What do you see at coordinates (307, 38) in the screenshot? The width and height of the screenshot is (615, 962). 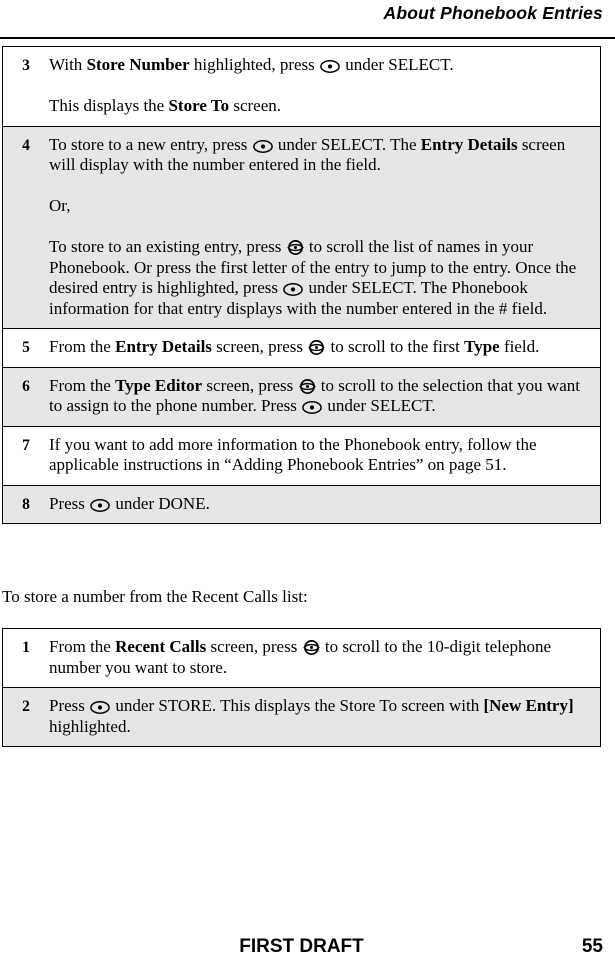 I see `header-divider-rule` at bounding box center [307, 38].